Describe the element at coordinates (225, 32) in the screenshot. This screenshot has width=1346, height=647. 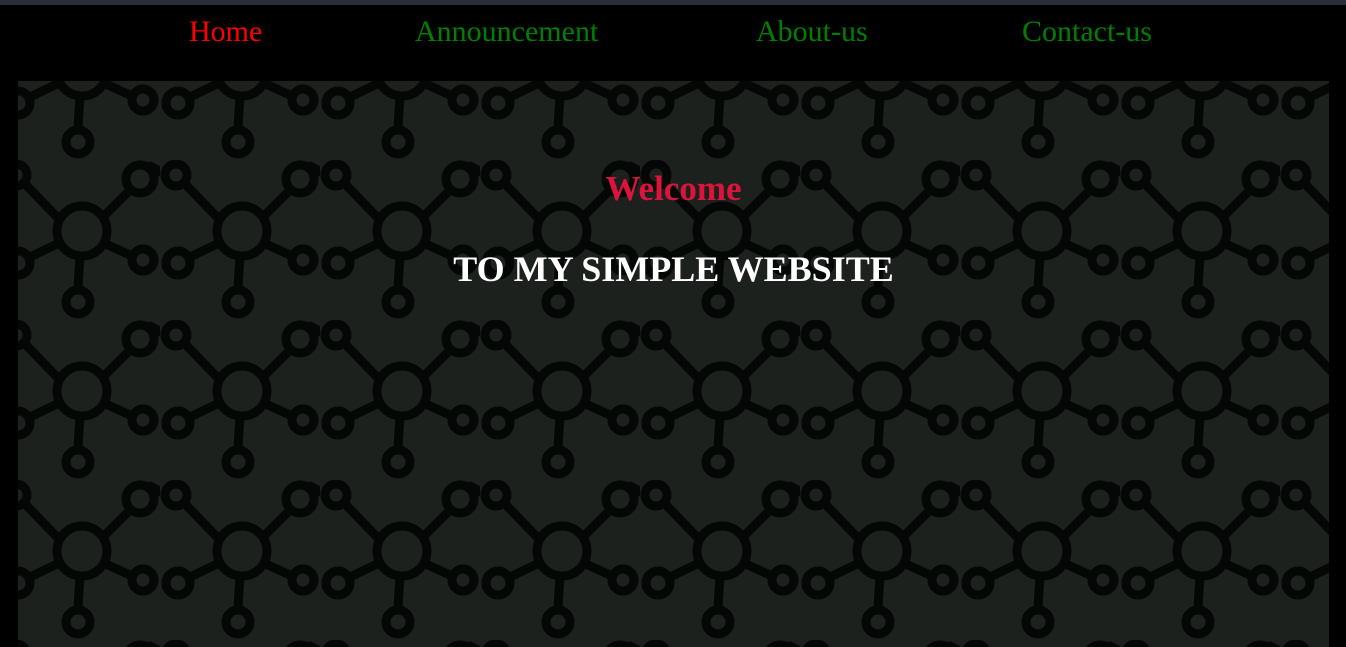
I see `nav-link-home: Home` at that location.